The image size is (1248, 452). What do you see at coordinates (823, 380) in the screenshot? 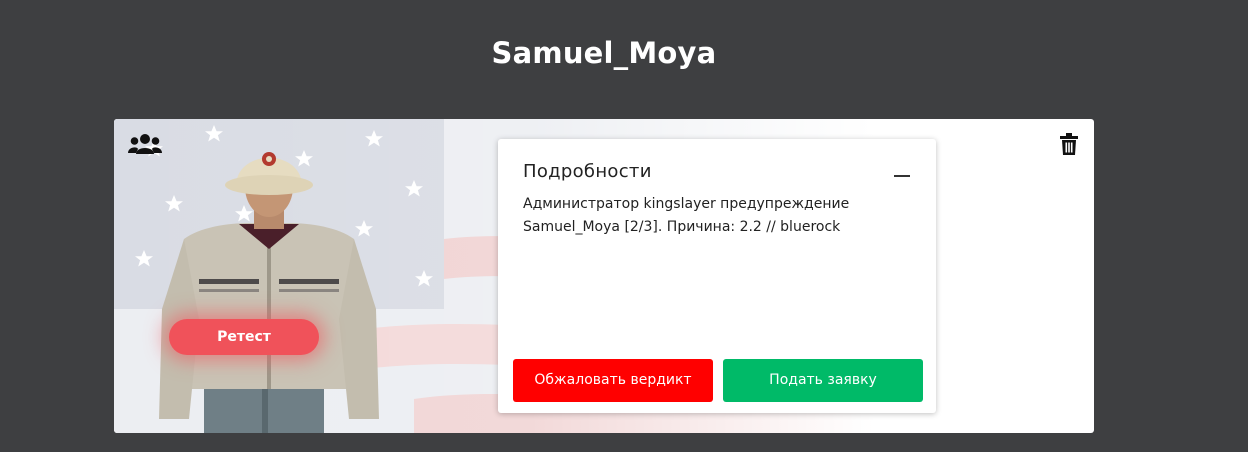
I see `submit-request-button: Подать заявку` at bounding box center [823, 380].